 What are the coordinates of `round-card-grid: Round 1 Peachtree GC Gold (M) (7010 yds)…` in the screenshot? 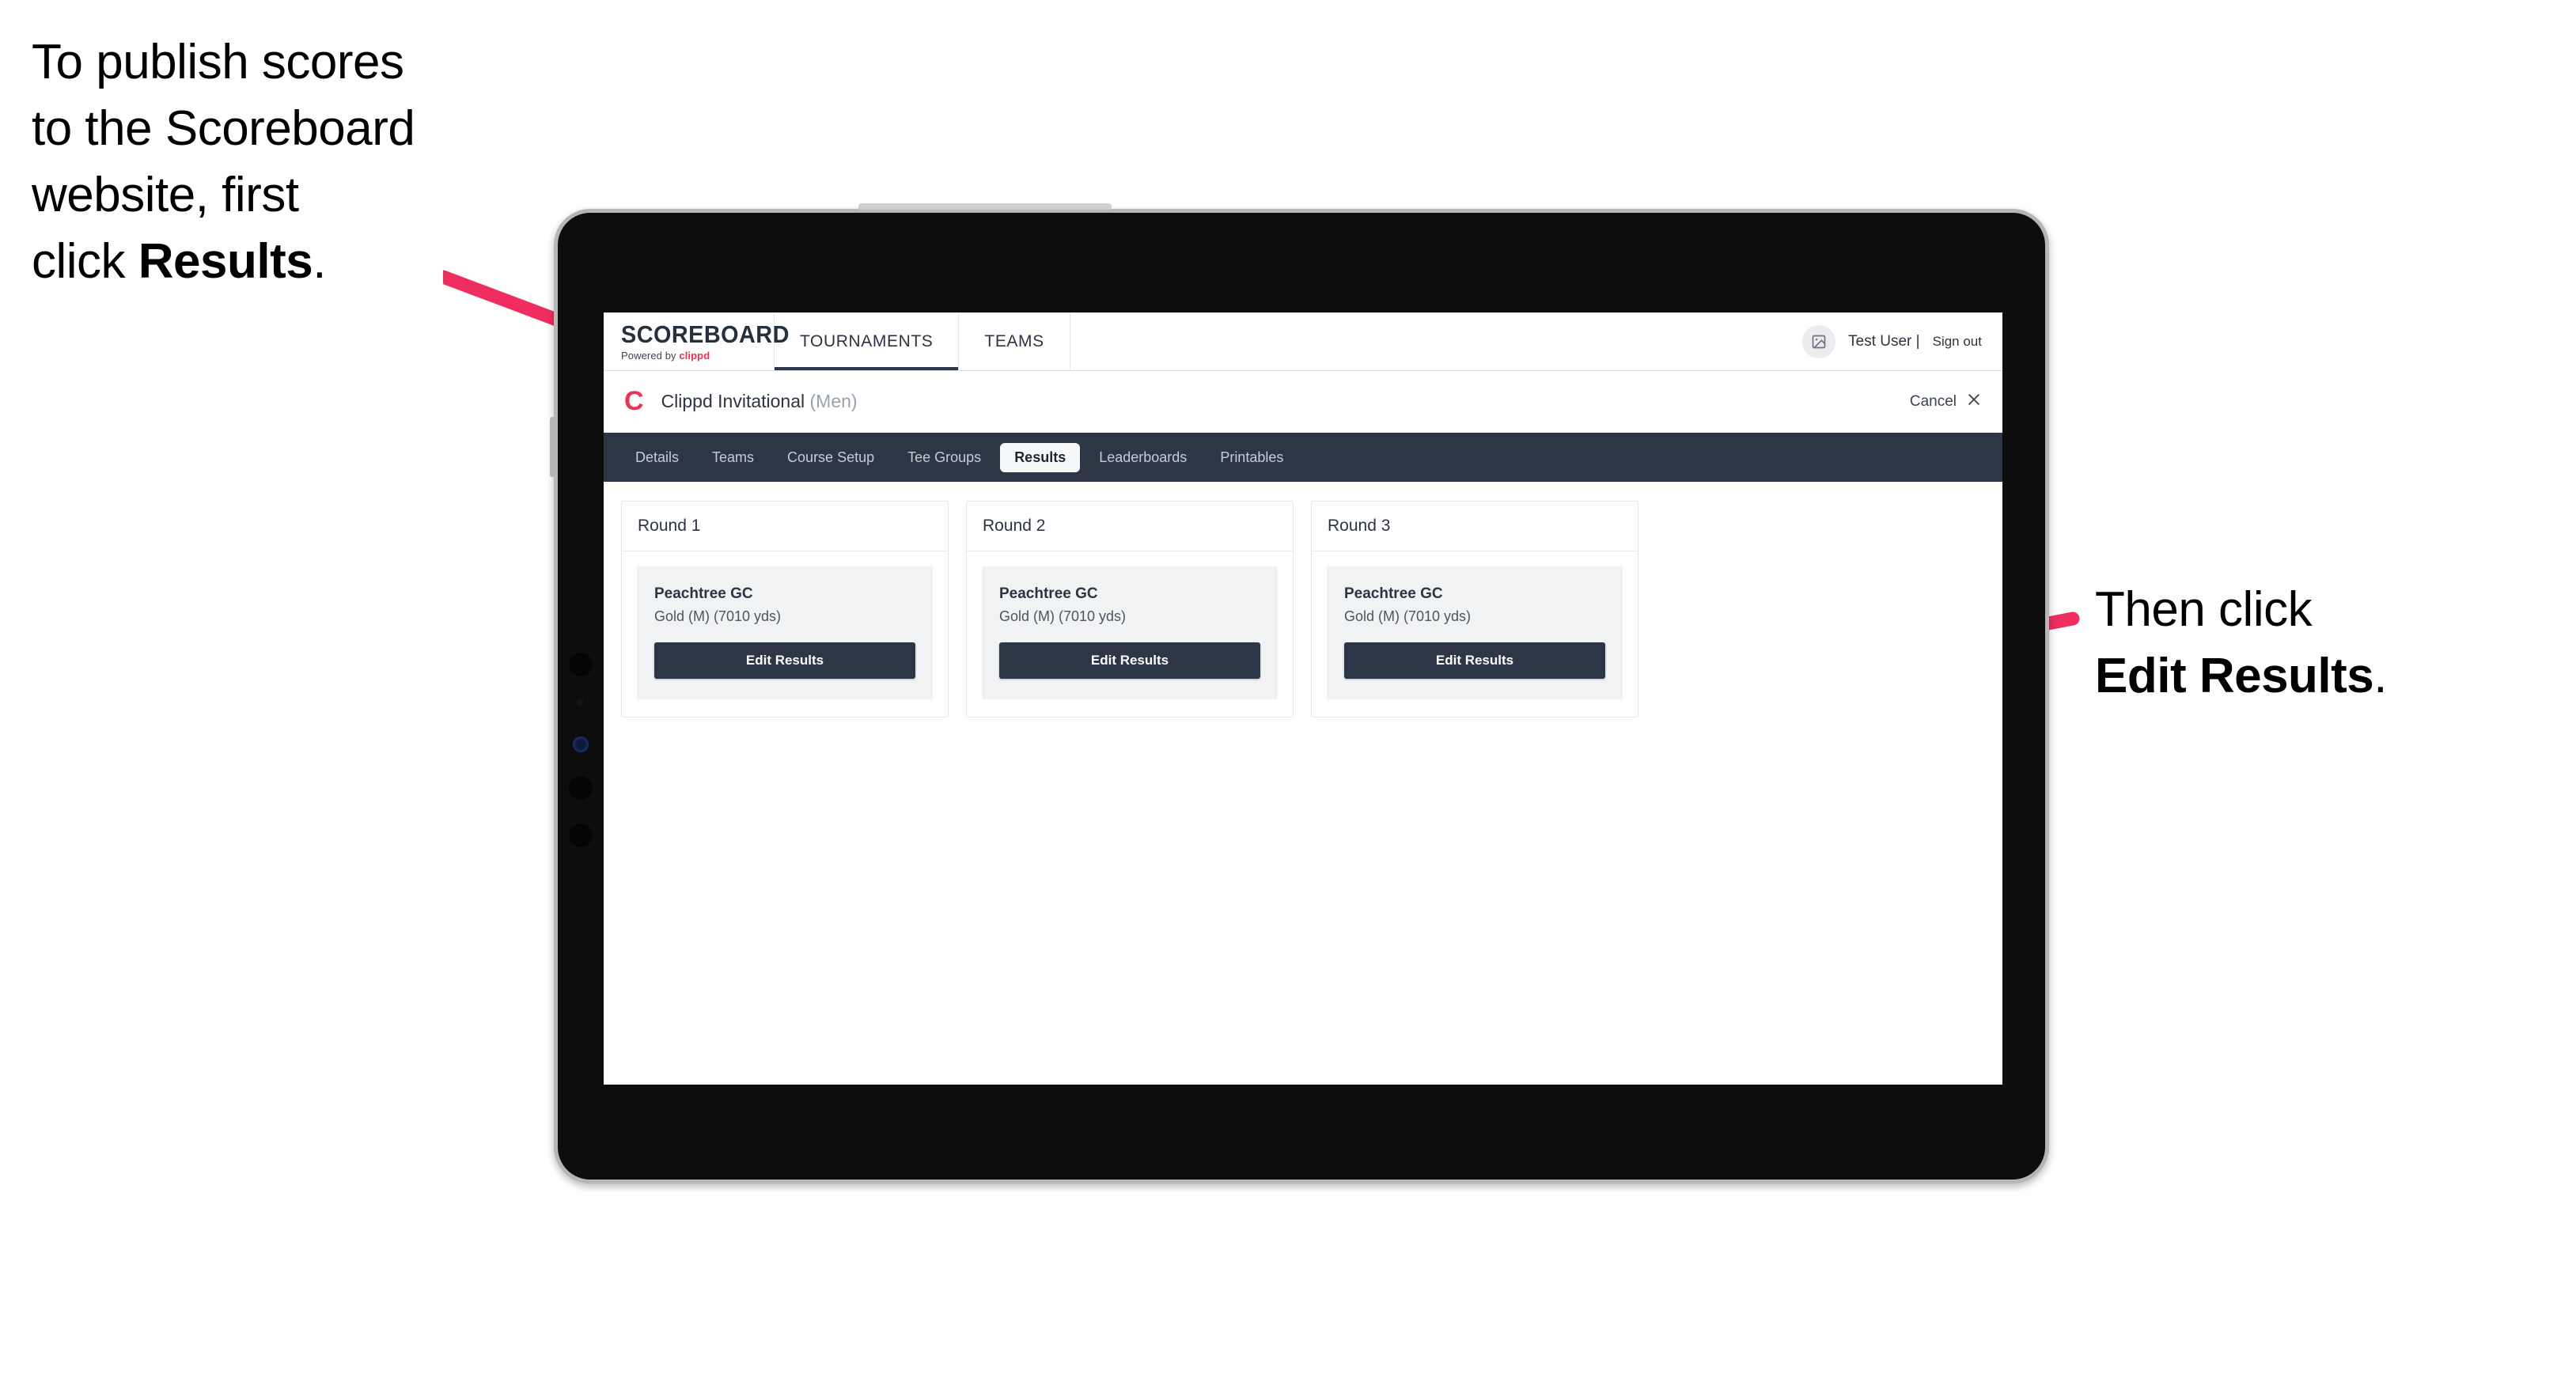 It's located at (1303, 609).